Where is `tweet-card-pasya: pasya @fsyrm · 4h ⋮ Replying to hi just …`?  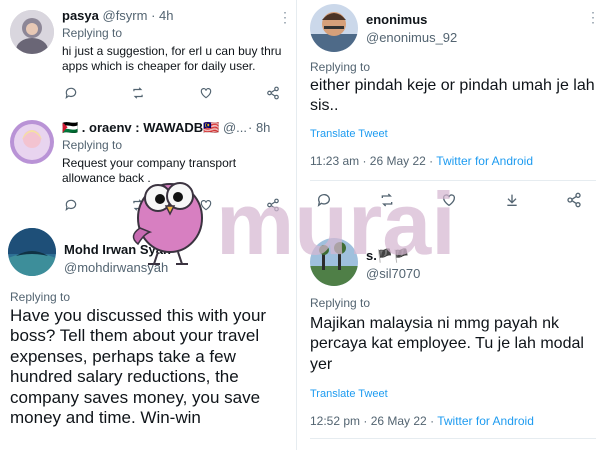 tweet-card-pasya: pasya @fsyrm · 4h ⋮ Replying to hi just … is located at coordinates (146, 54).